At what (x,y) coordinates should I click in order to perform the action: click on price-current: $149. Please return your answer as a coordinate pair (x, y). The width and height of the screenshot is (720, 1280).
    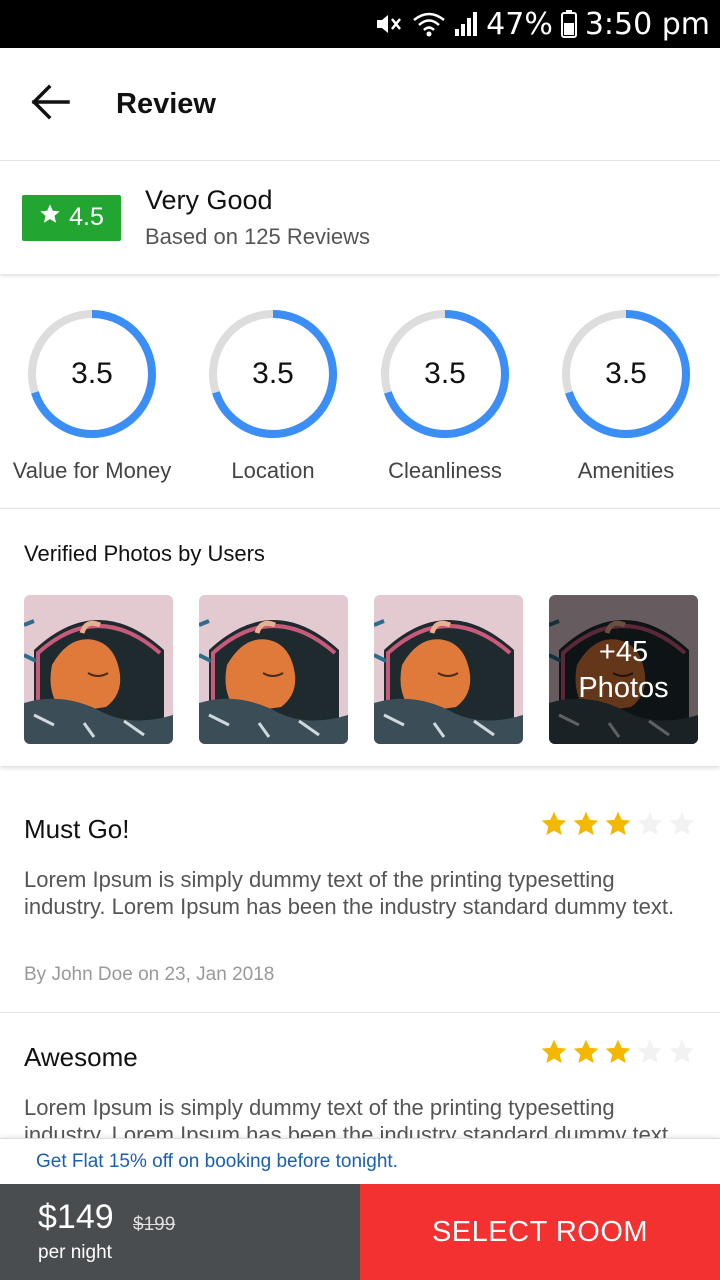
    Looking at the image, I should click on (76, 1217).